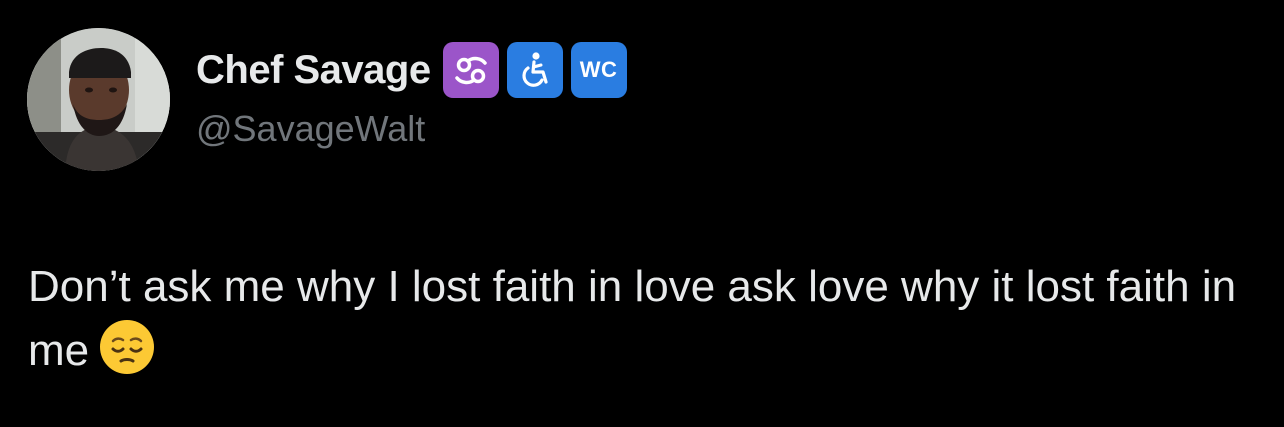 The width and height of the screenshot is (1284, 427). I want to click on wc-restroom-icon: WC, so click(598, 70).